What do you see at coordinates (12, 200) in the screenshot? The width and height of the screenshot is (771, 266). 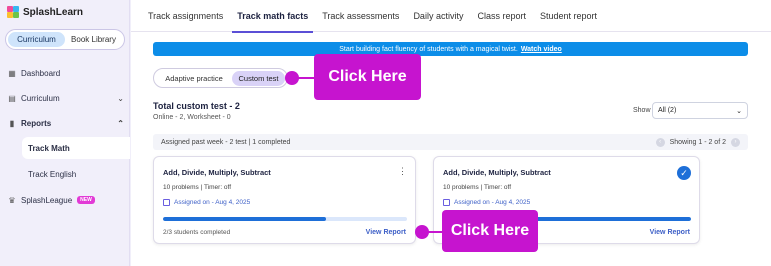 I see `trophy-icon: ♛` at bounding box center [12, 200].